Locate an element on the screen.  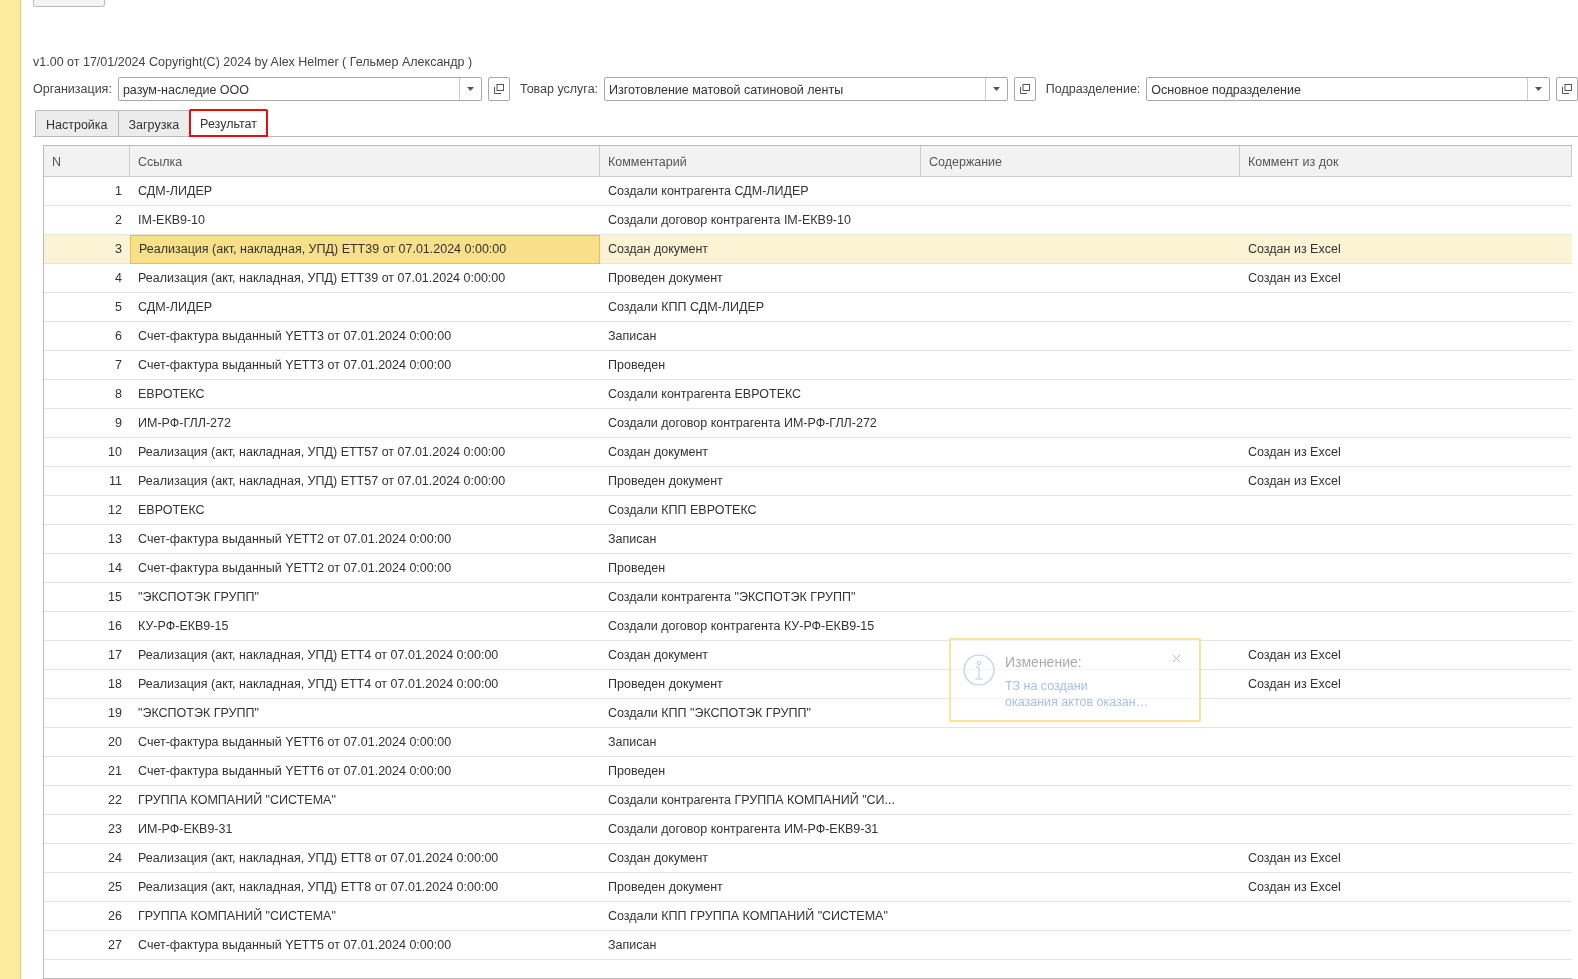
row-number: 8 is located at coordinates (87, 394).